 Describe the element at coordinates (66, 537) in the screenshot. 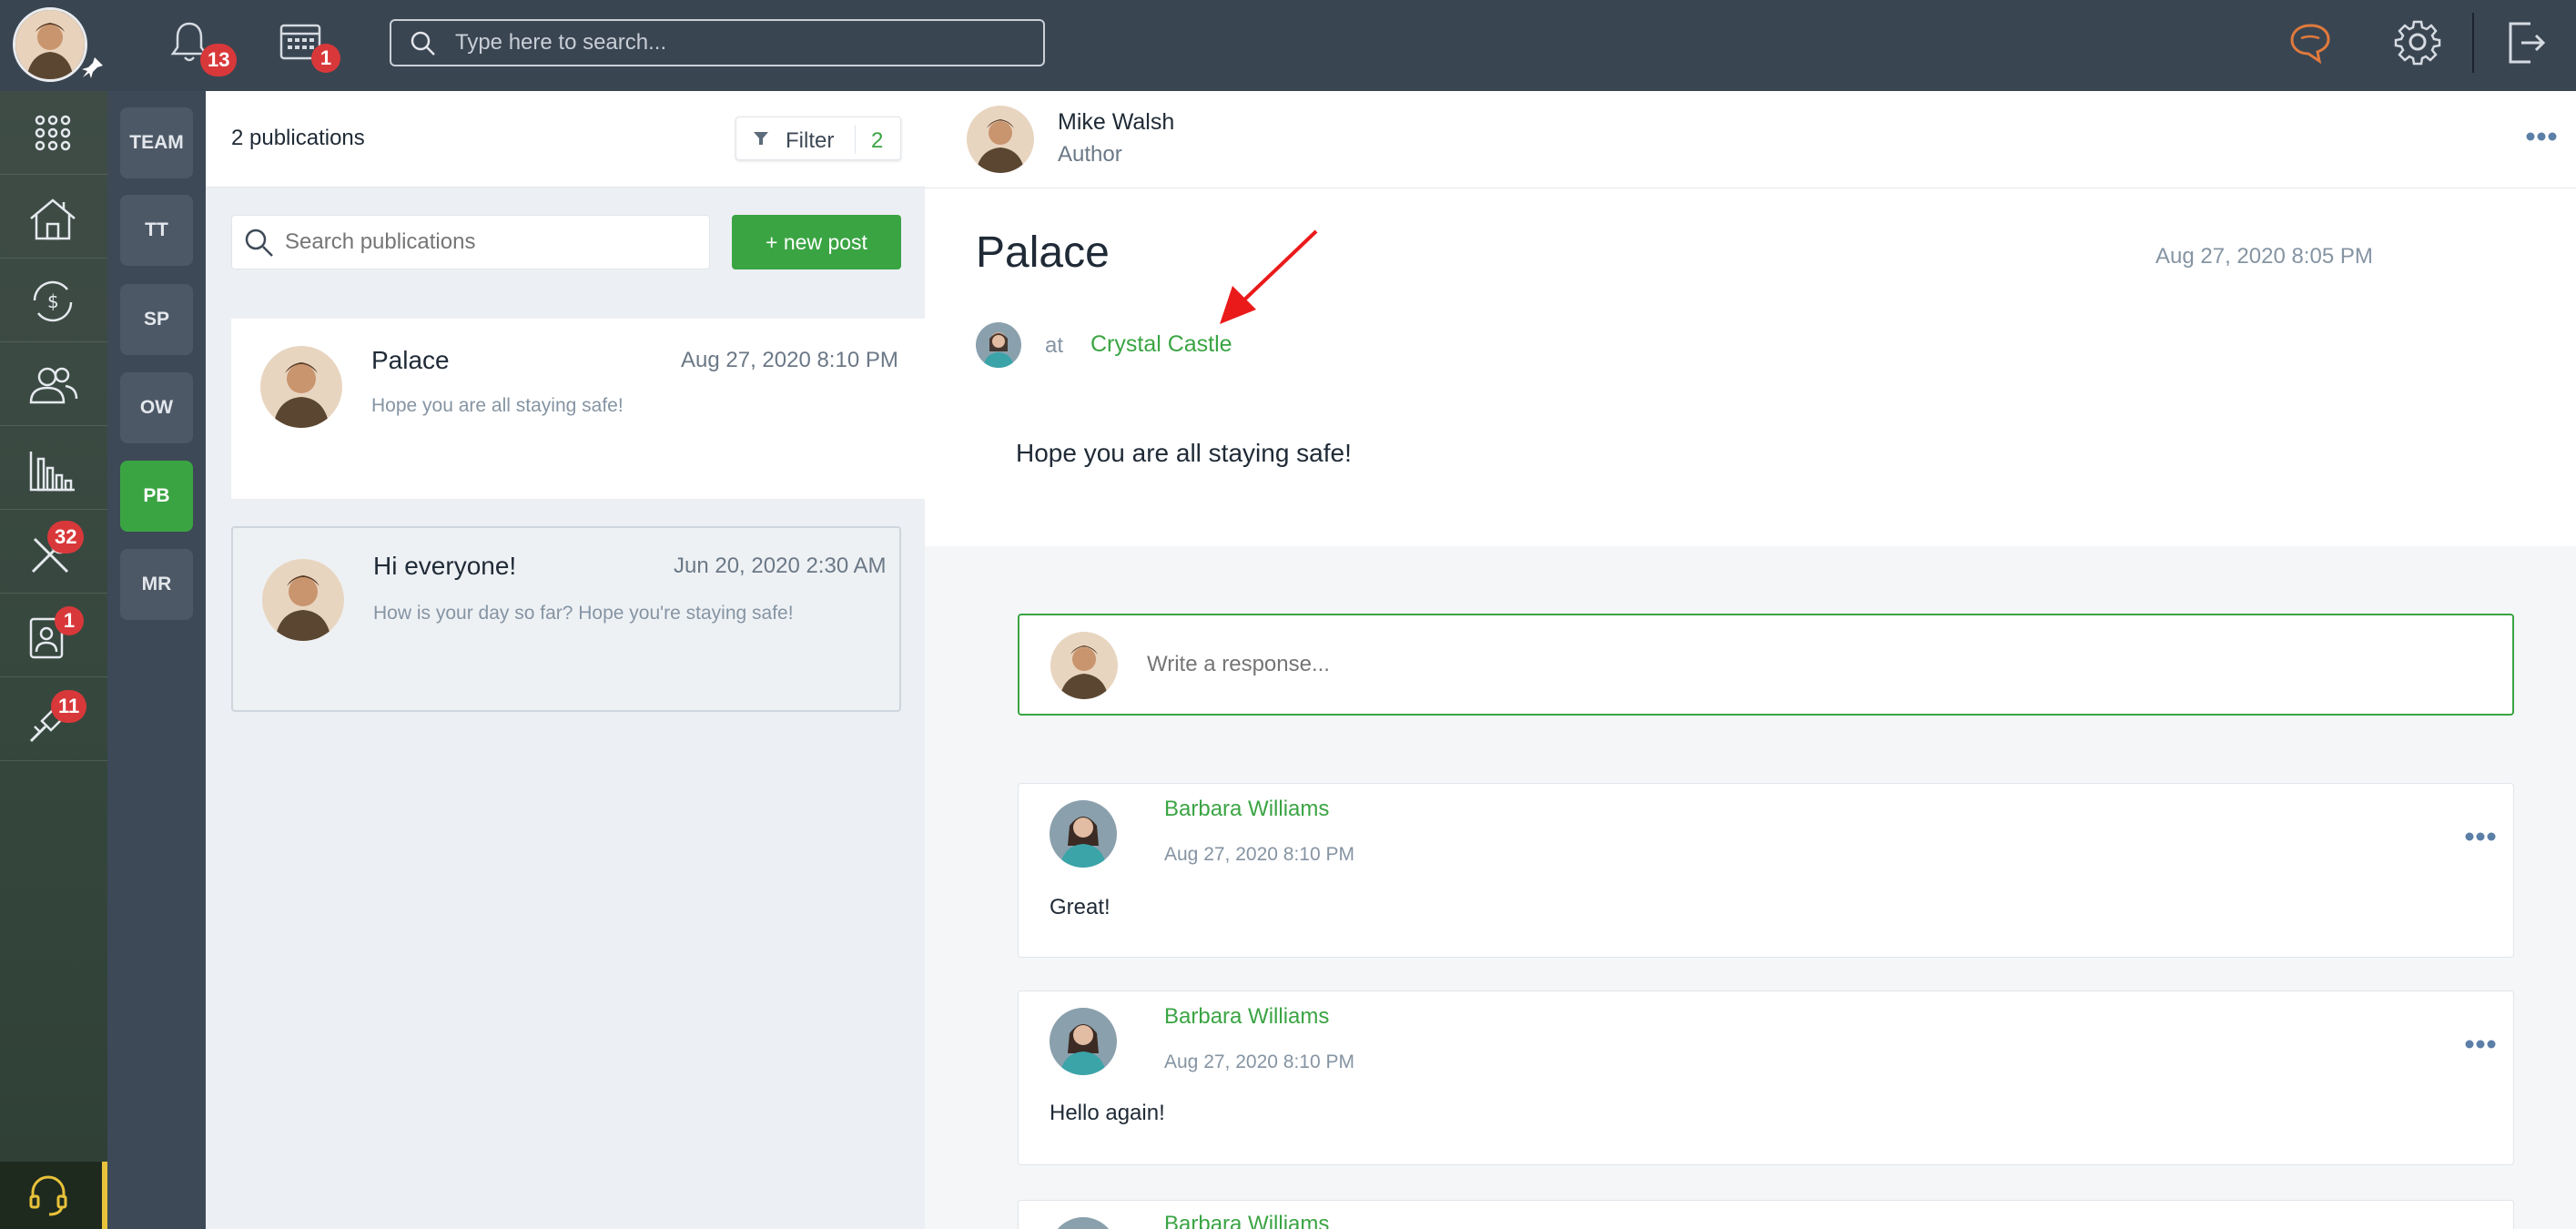

I see `tools-badge: 32` at that location.